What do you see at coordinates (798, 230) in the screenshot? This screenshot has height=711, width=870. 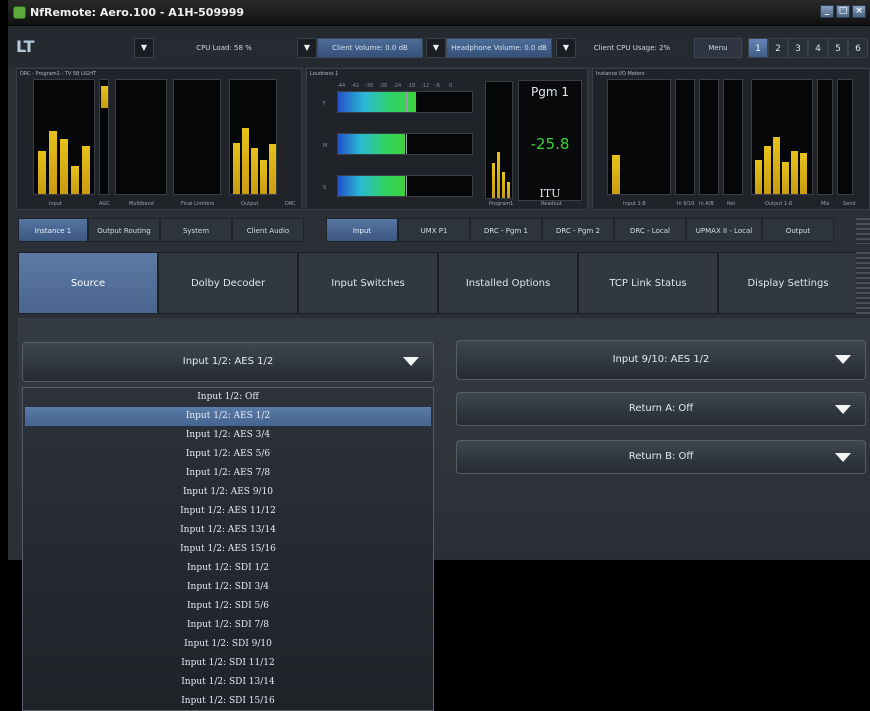 I see `tab-output: Output` at bounding box center [798, 230].